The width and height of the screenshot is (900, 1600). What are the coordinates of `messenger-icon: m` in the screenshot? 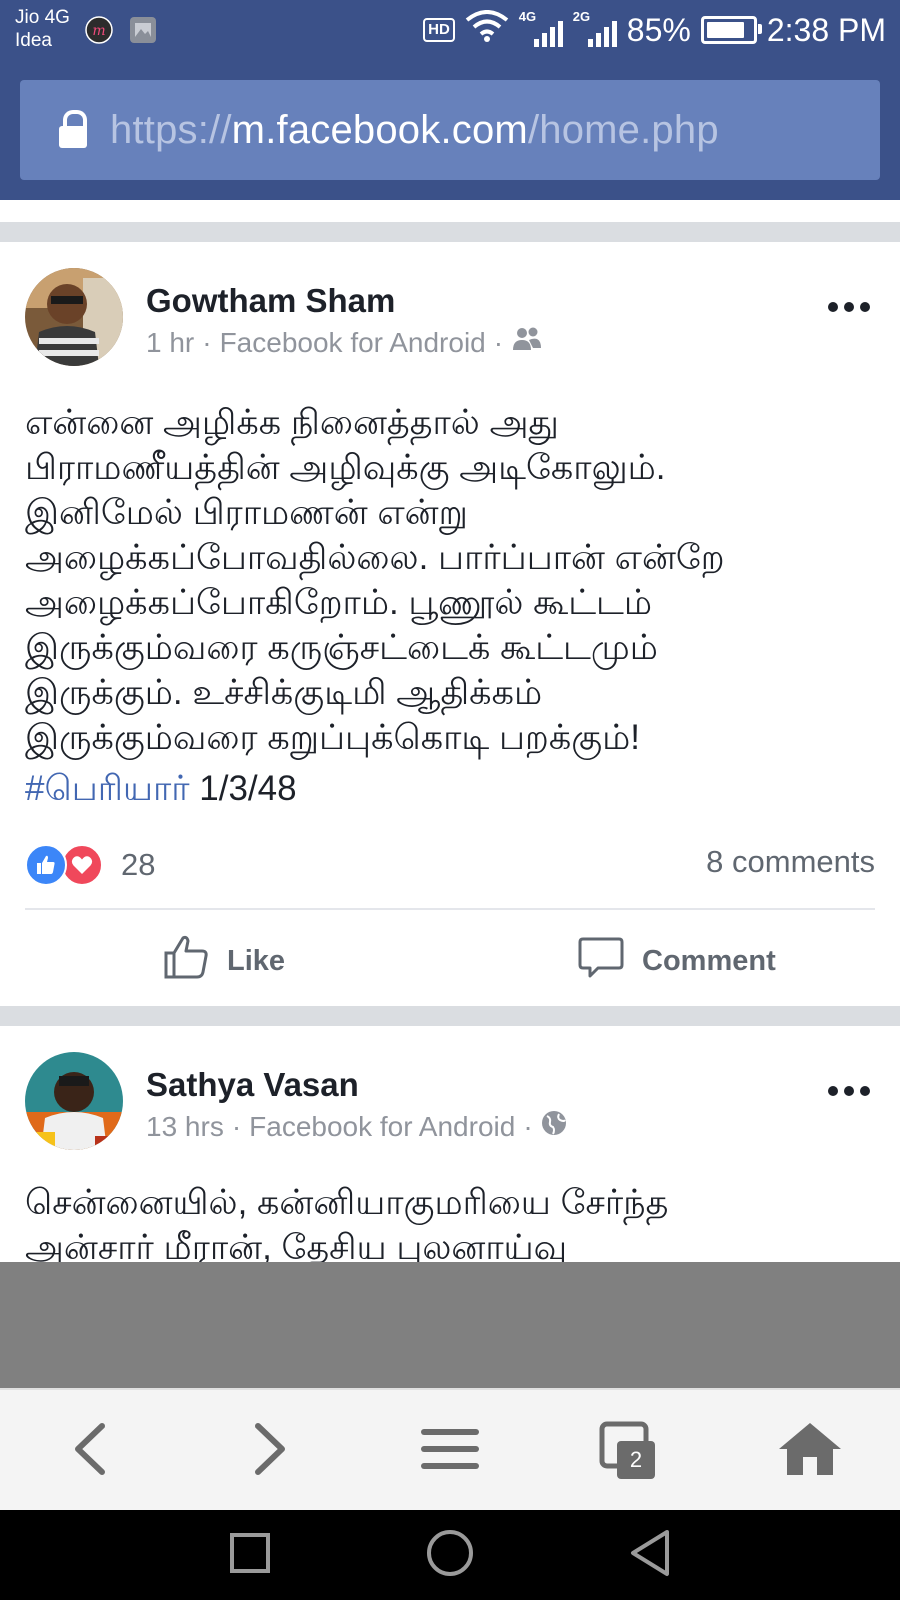 It's located at (99, 32).